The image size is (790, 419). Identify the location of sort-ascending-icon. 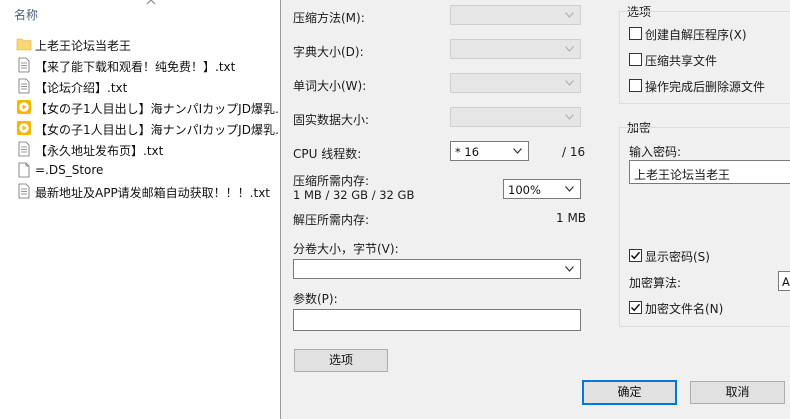
(151, 2).